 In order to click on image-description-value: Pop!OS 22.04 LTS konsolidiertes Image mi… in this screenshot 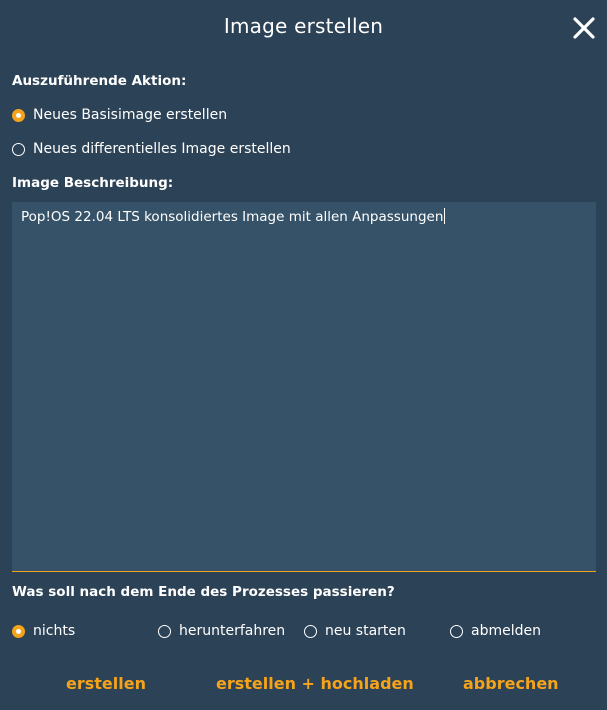, I will do `click(232, 217)`.